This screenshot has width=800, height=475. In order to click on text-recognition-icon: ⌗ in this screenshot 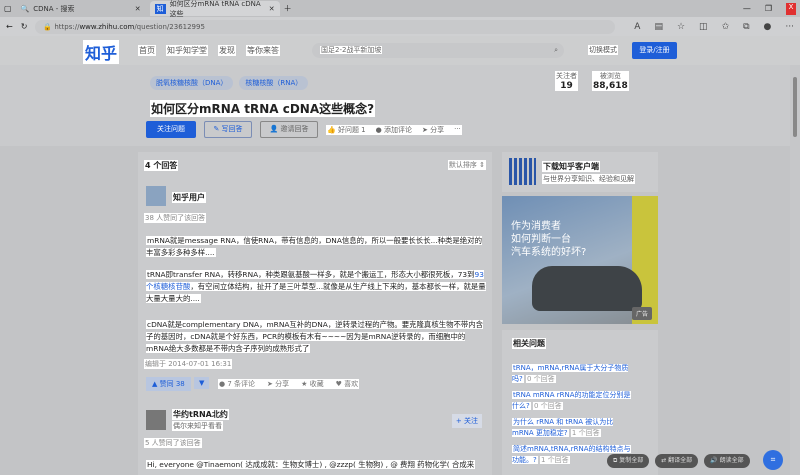, I will do `click(773, 460)`.